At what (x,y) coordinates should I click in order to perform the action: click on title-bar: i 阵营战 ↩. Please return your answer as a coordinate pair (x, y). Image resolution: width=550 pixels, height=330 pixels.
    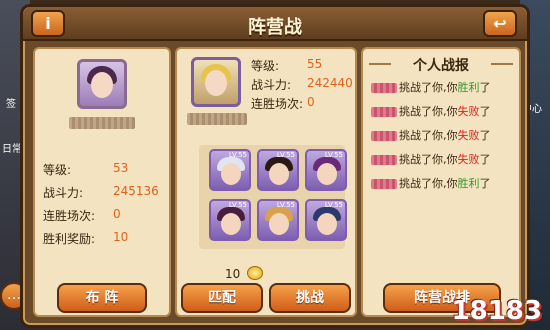
    Looking at the image, I should click on (275, 24).